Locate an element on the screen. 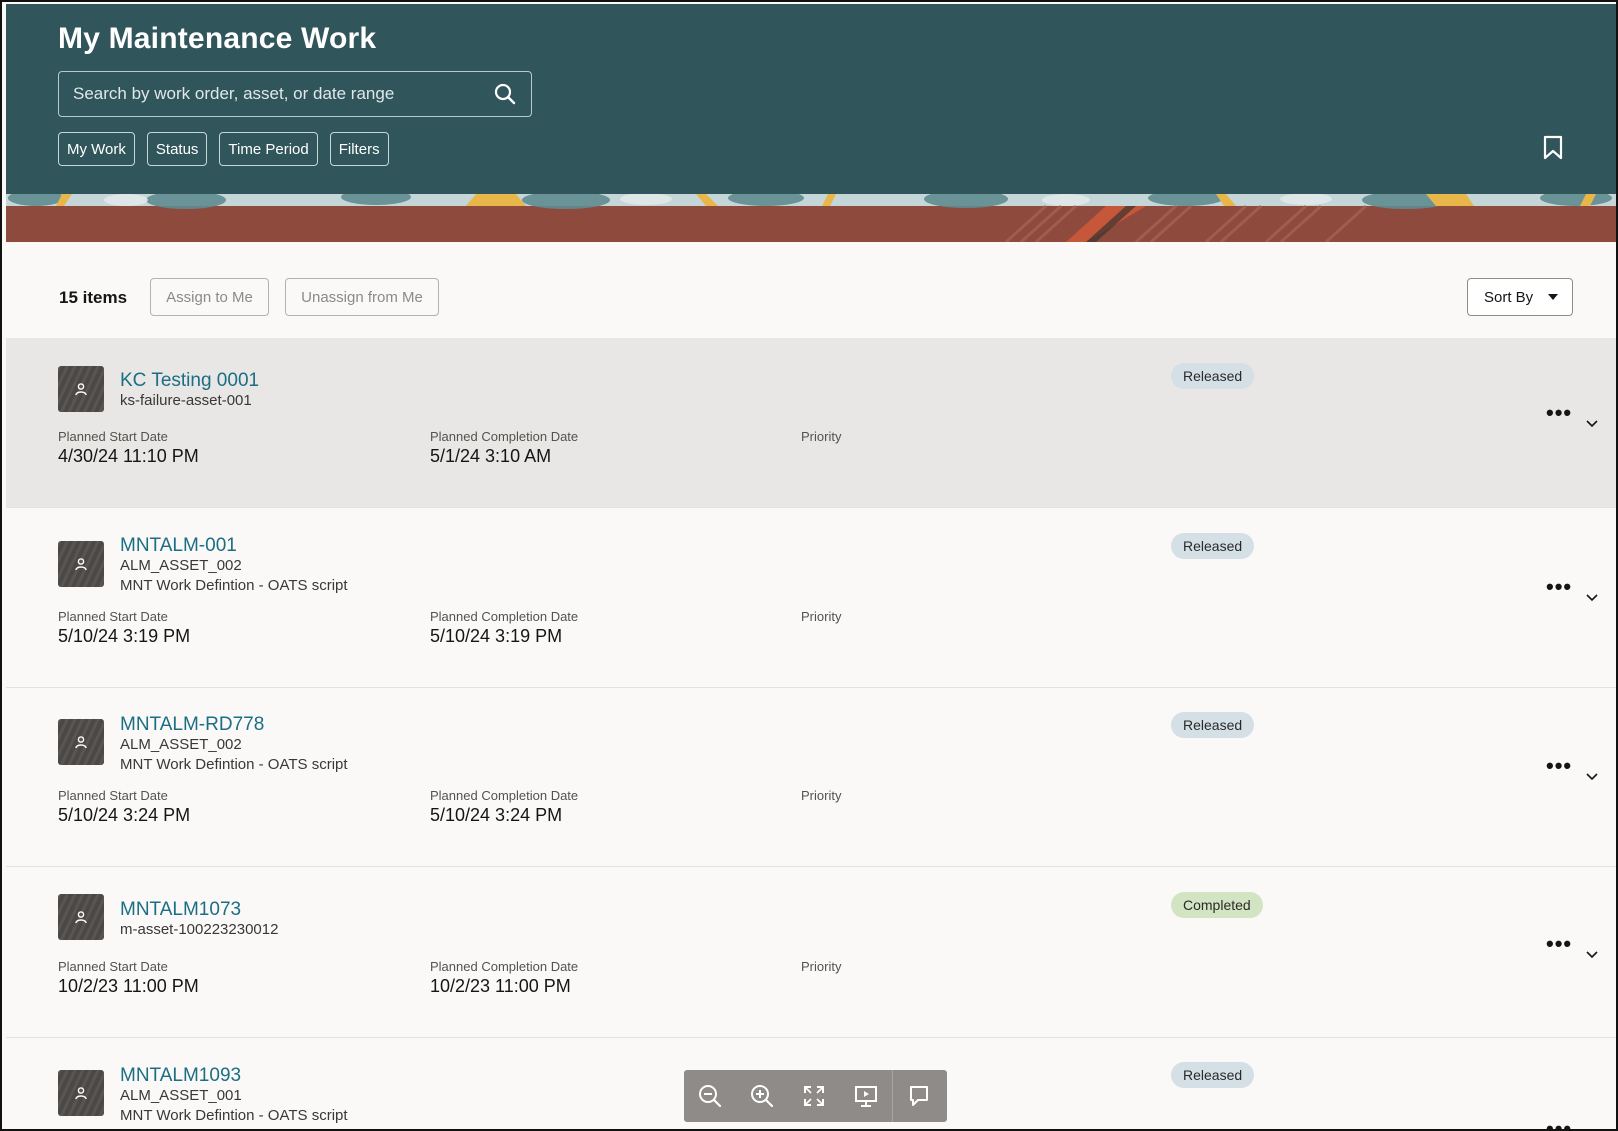 This screenshot has height=1131, width=1618. planned-completion-value: 10/2/23 11:00 PM is located at coordinates (500, 986).